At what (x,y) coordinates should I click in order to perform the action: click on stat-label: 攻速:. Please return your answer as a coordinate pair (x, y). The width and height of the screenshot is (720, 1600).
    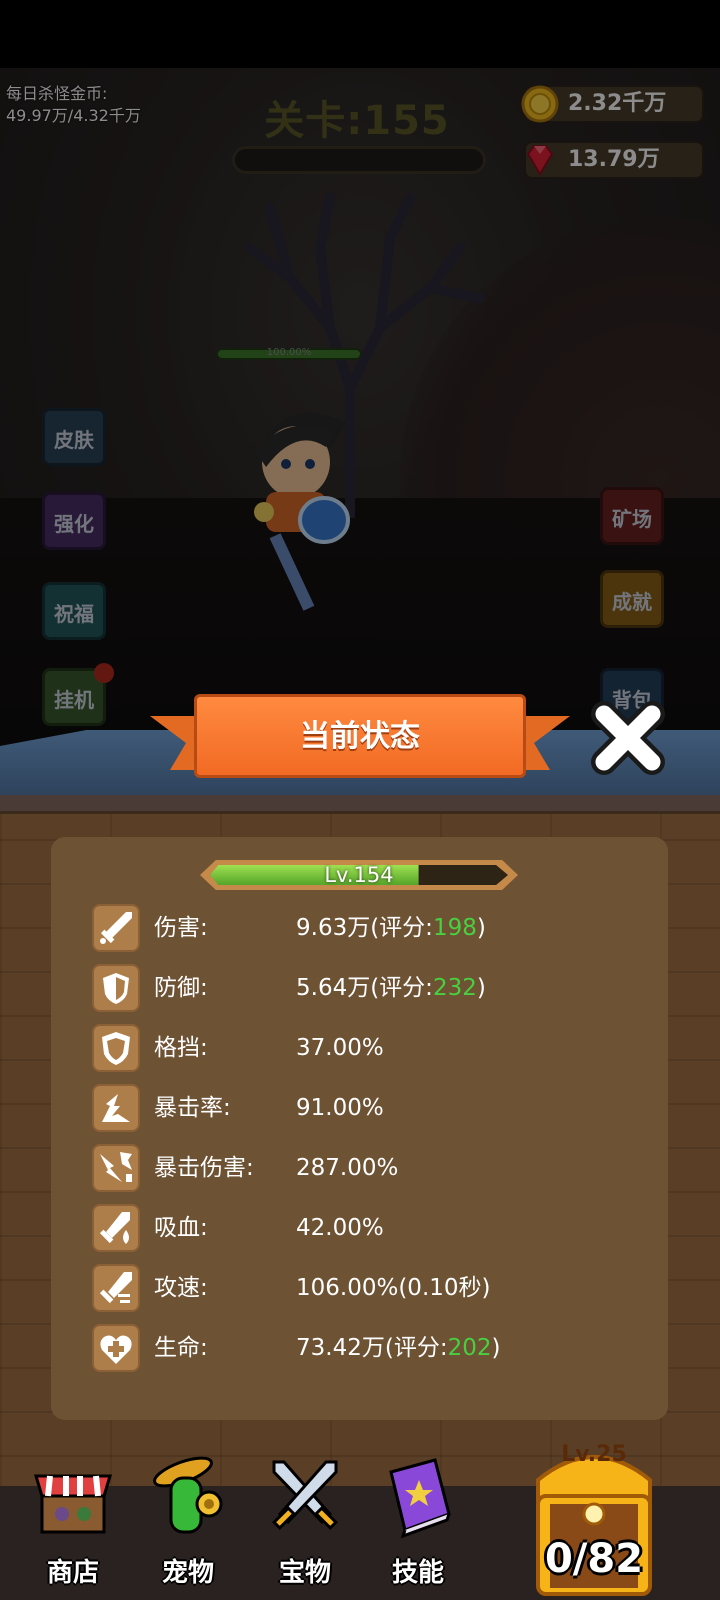
    Looking at the image, I should click on (181, 1288).